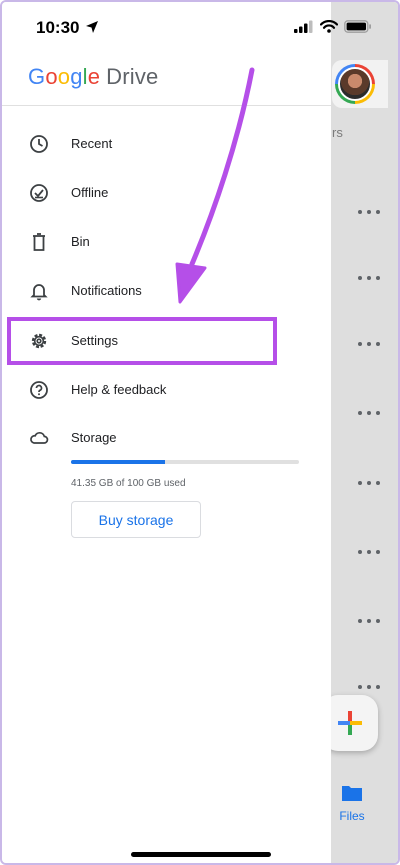 The height and width of the screenshot is (865, 400). Describe the element at coordinates (39, 437) in the screenshot. I see `cloud-icon` at that location.